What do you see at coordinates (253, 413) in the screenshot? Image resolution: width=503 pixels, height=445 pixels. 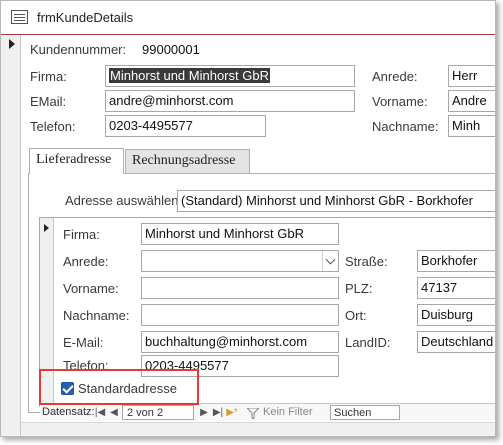 I see `filter-icon` at bounding box center [253, 413].